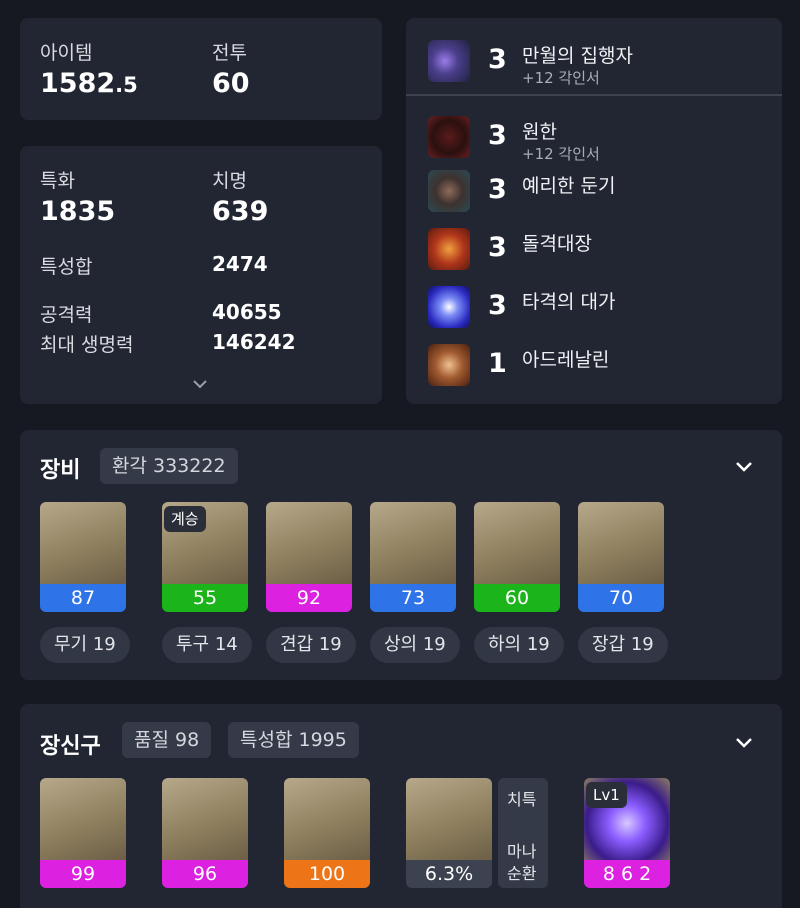 The image size is (800, 908). What do you see at coordinates (449, 61) in the screenshot?
I see `moon-executor-icon` at bounding box center [449, 61].